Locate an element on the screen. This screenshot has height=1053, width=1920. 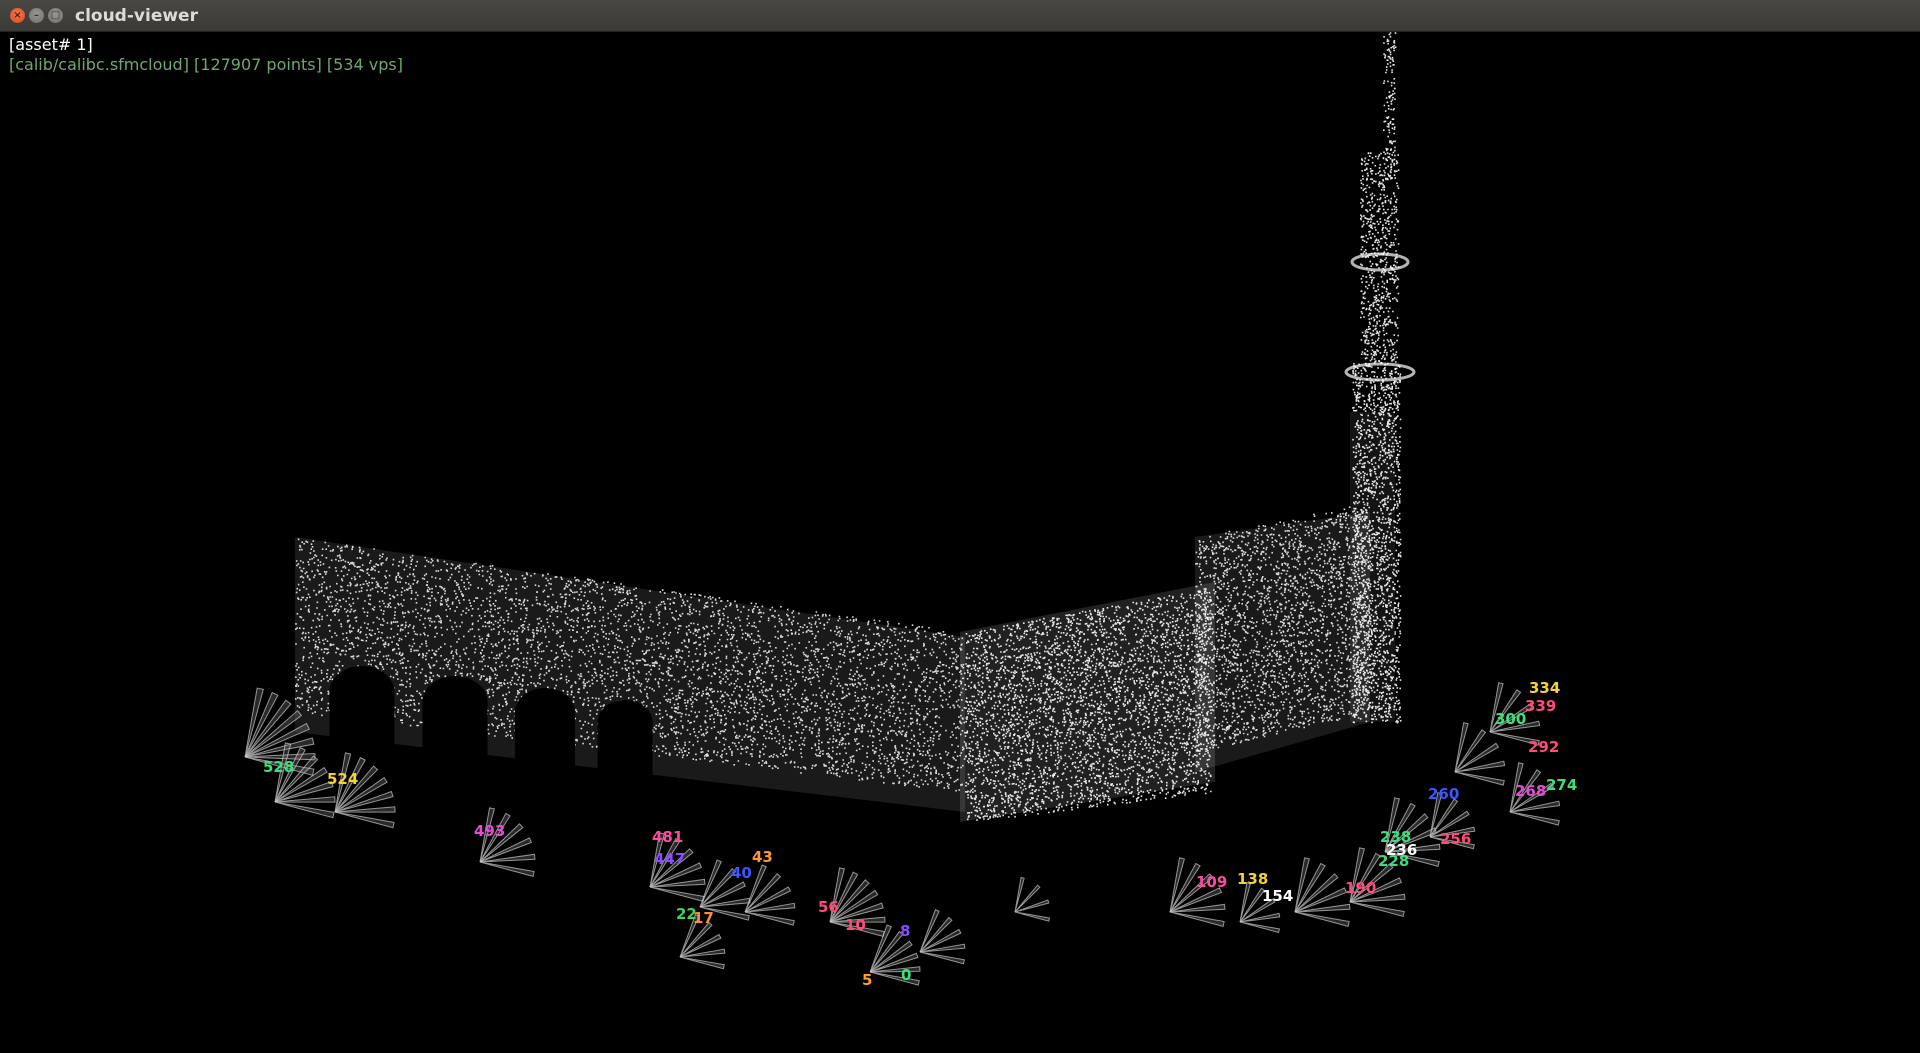
close-icon: × is located at coordinates (17, 15).